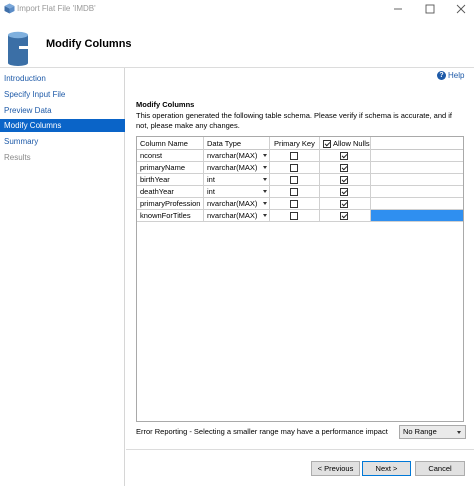 The width and height of the screenshot is (474, 486). Describe the element at coordinates (21, 48) in the screenshot. I see `database-import-icon` at that location.